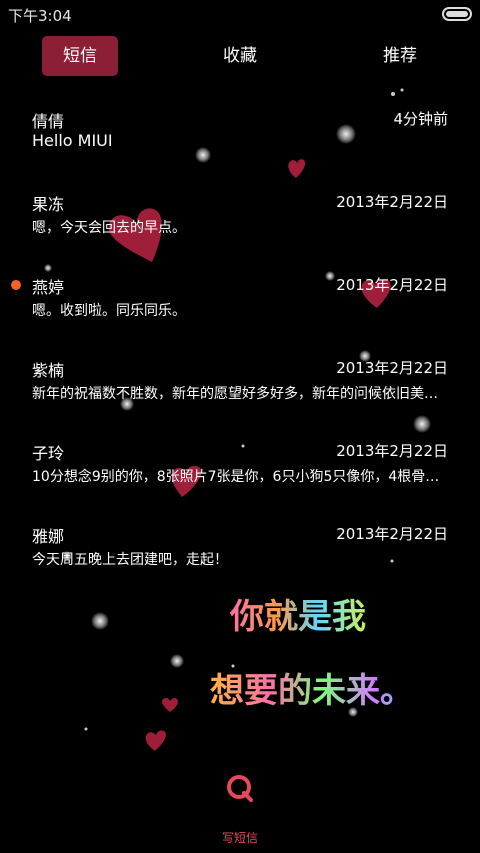  I want to click on unread-dot-icon, so click(16, 285).